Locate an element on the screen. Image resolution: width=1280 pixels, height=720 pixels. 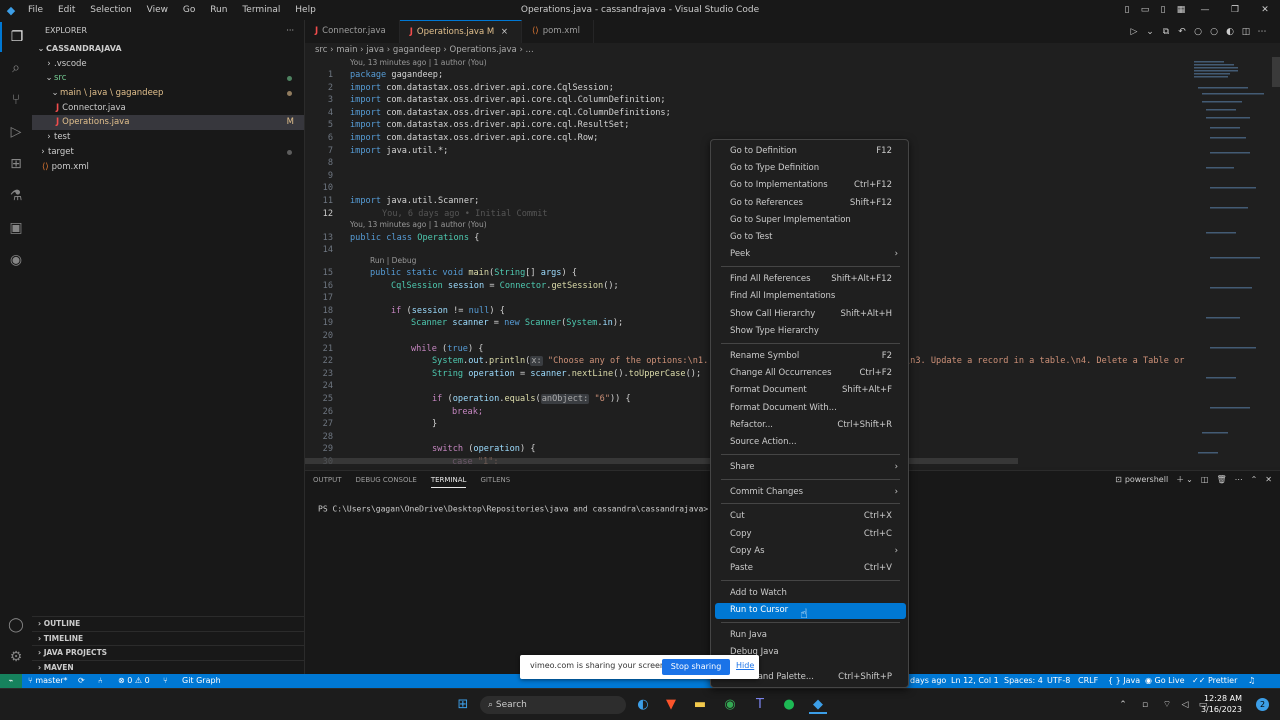
remote-explorer-icon: ▣ is located at coordinates (16, 228).